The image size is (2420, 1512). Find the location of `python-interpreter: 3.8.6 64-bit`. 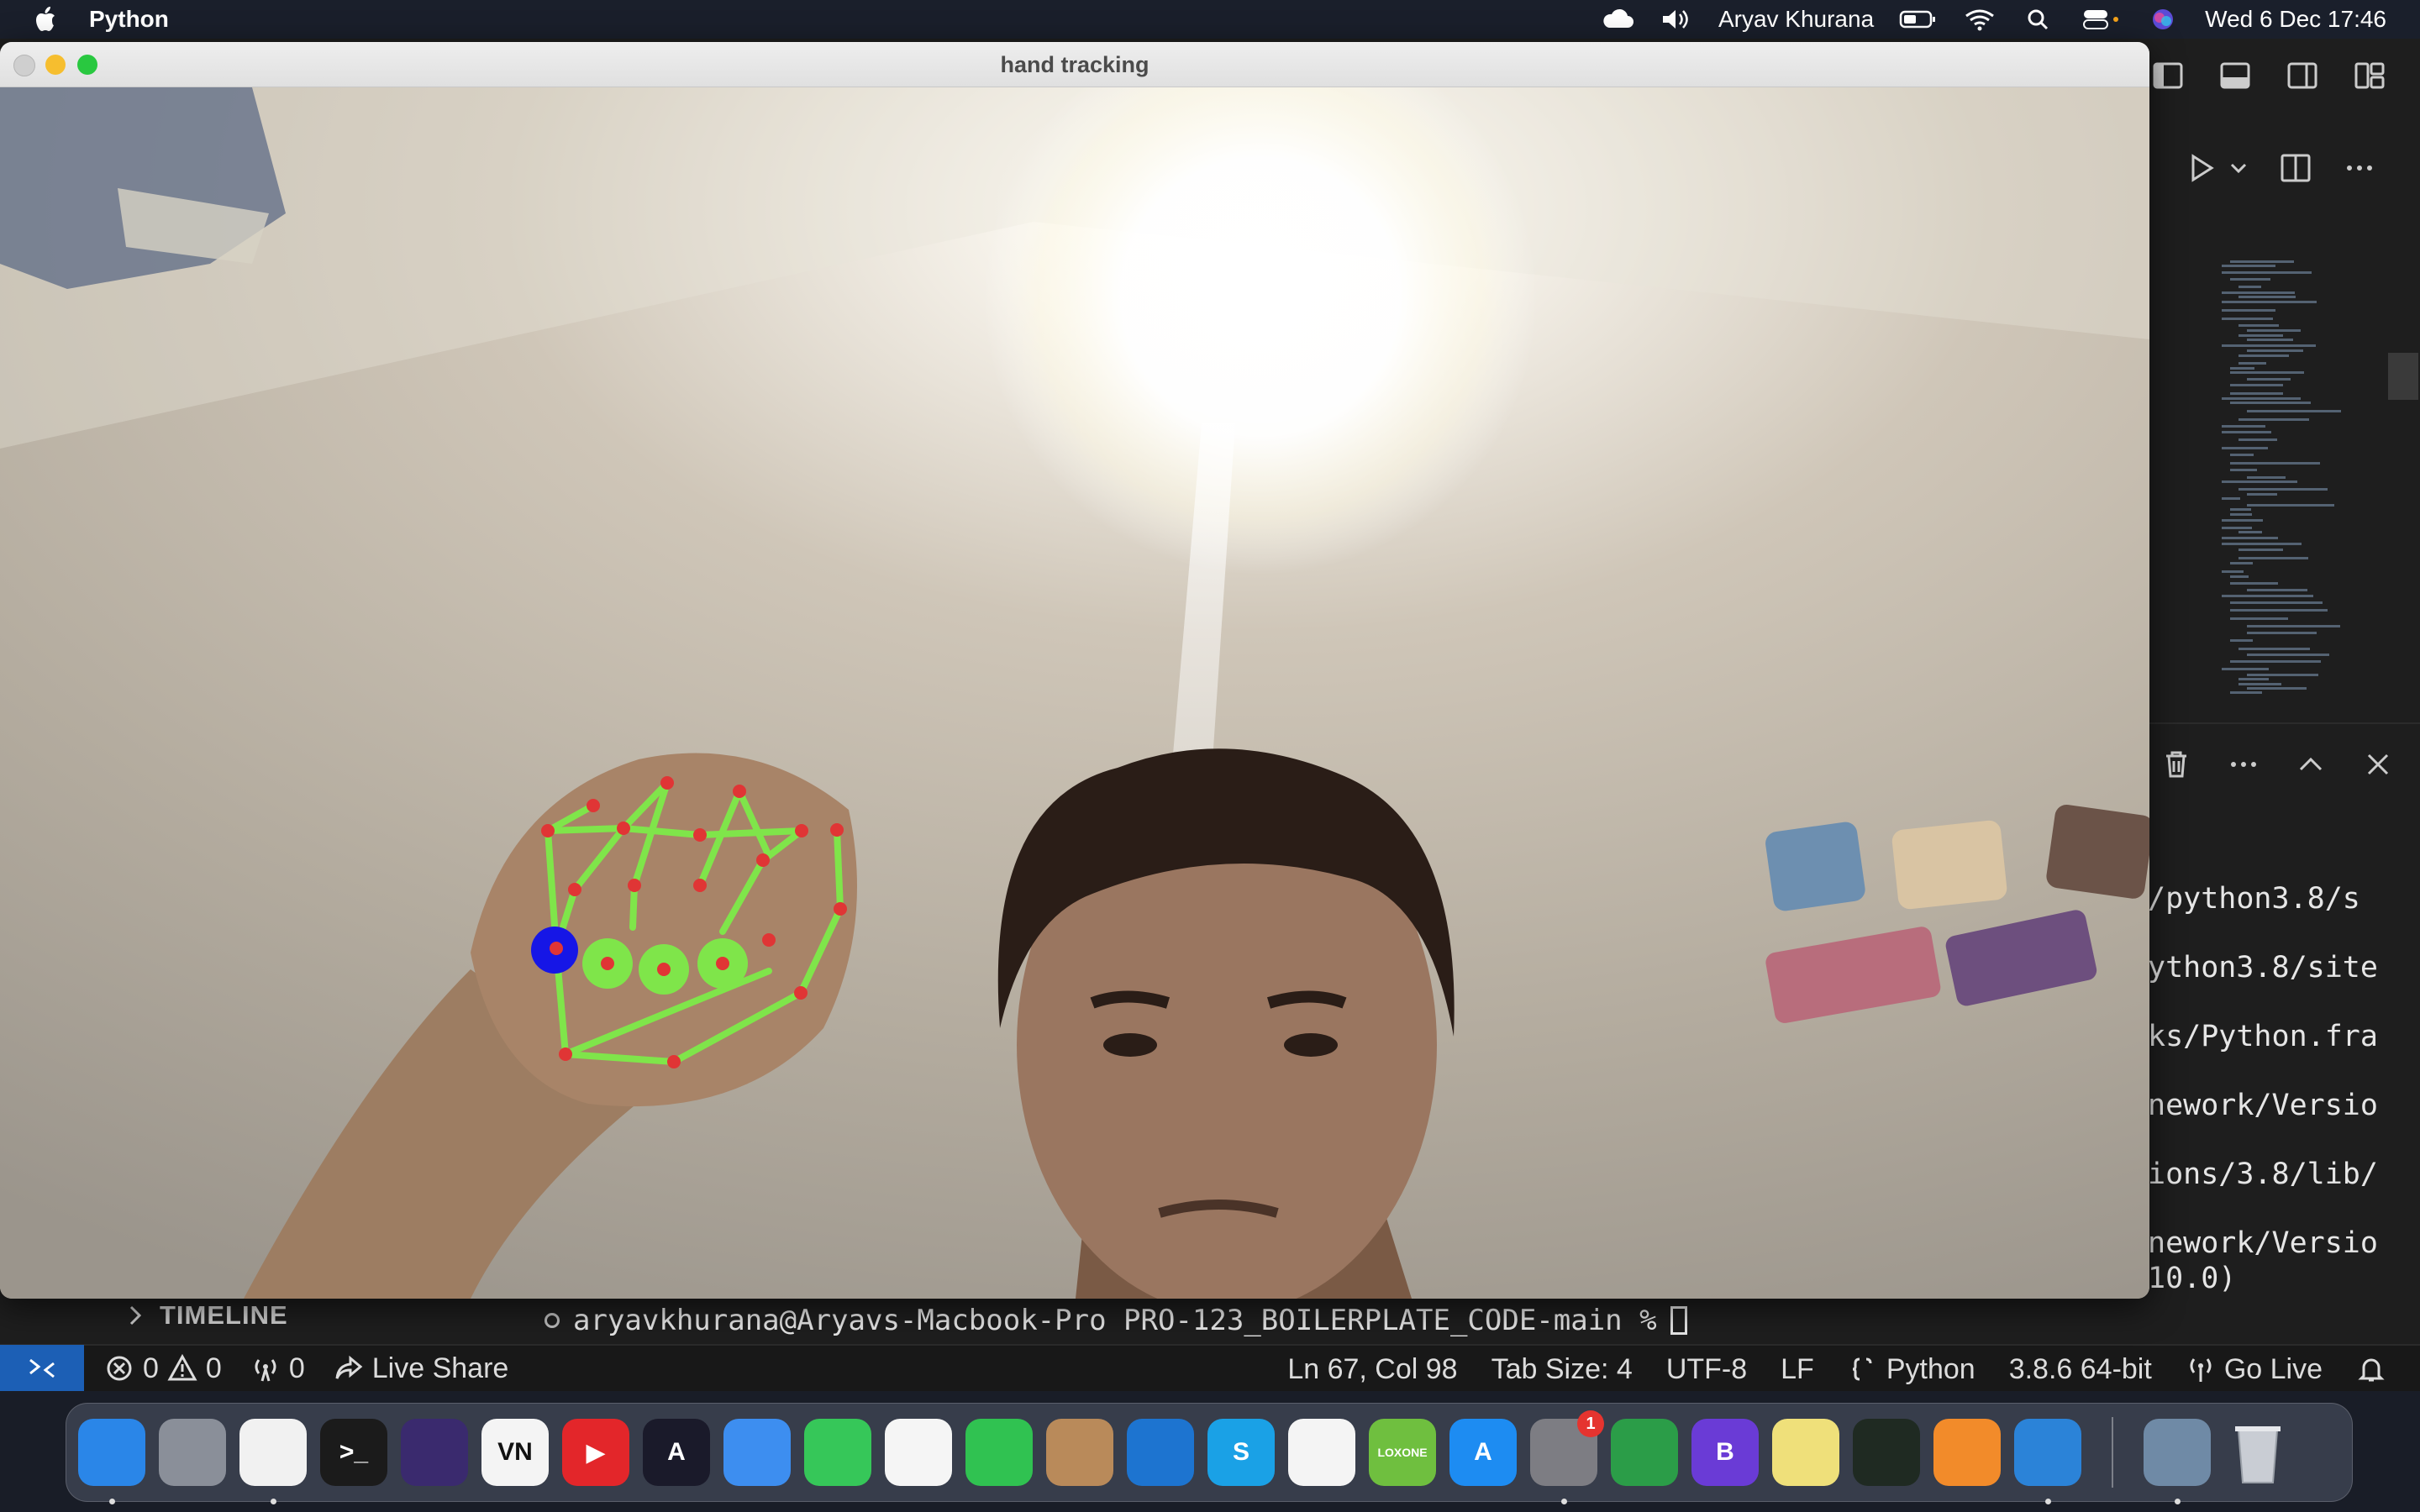

python-interpreter: 3.8.6 64-bit is located at coordinates (2081, 1369).